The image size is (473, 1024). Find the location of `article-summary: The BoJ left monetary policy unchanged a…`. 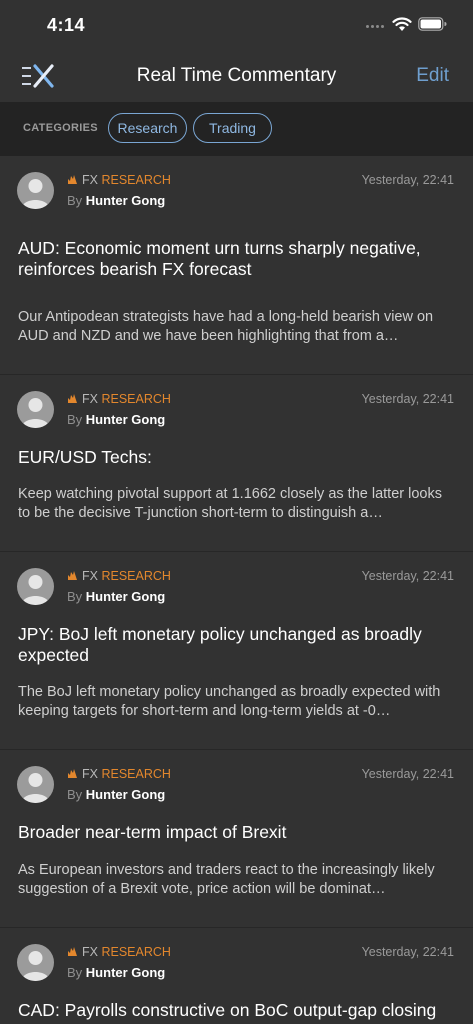

article-summary: The BoJ left monetary policy unchanged a… is located at coordinates (229, 701).